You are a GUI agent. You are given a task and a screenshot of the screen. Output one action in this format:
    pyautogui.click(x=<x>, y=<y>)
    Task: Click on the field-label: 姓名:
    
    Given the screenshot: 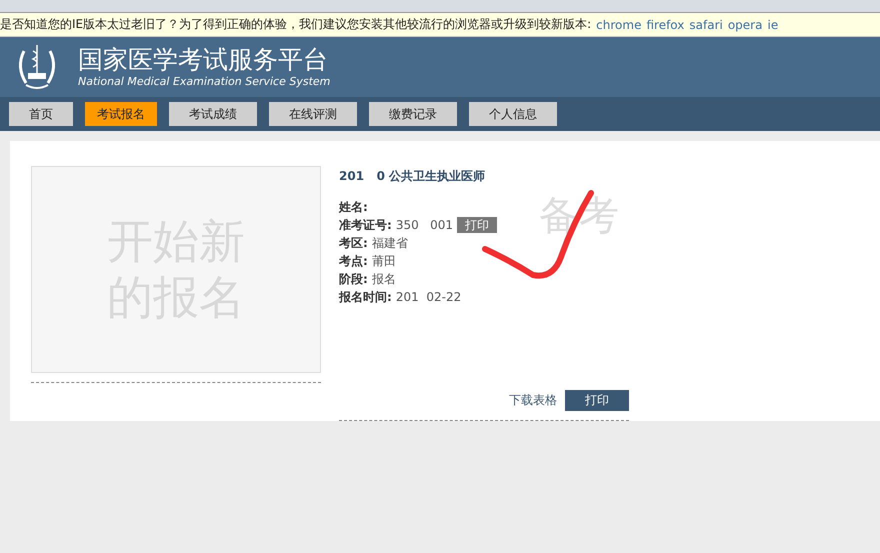 What is the action you would take?
    pyautogui.click(x=353, y=207)
    